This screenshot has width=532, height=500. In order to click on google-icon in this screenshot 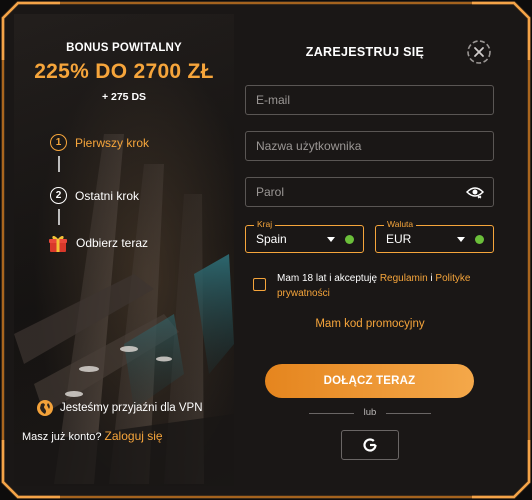, I will do `click(370, 445)`.